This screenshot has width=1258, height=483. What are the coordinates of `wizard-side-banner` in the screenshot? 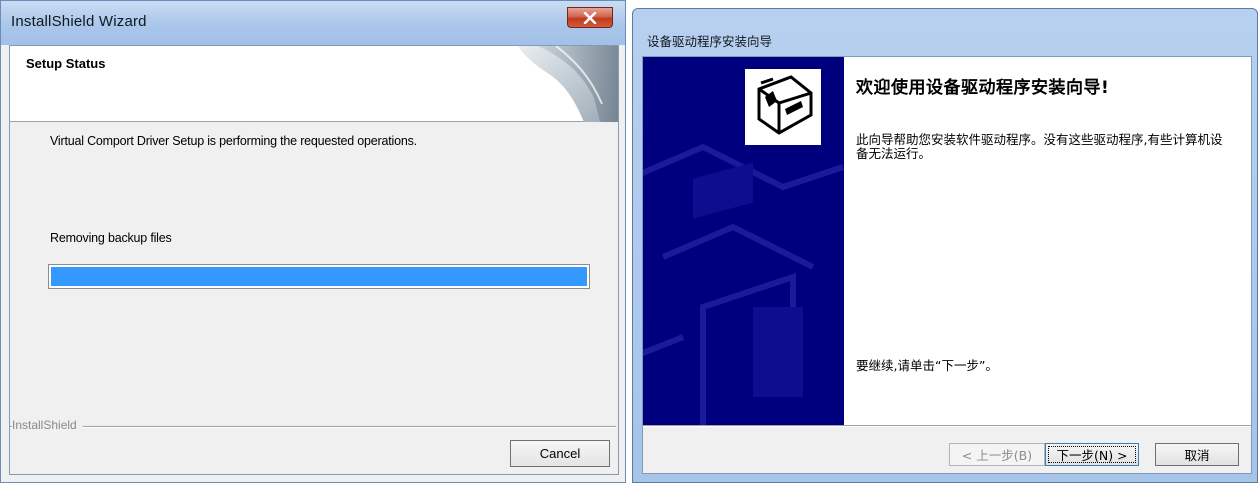 It's located at (743, 241).